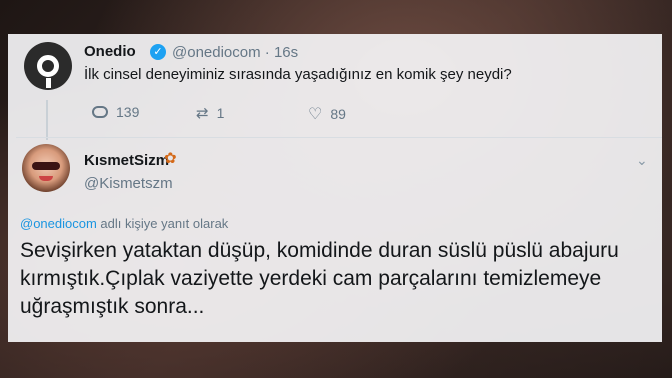  Describe the element at coordinates (220, 113) in the screenshot. I see `retweet-count: 1` at that location.